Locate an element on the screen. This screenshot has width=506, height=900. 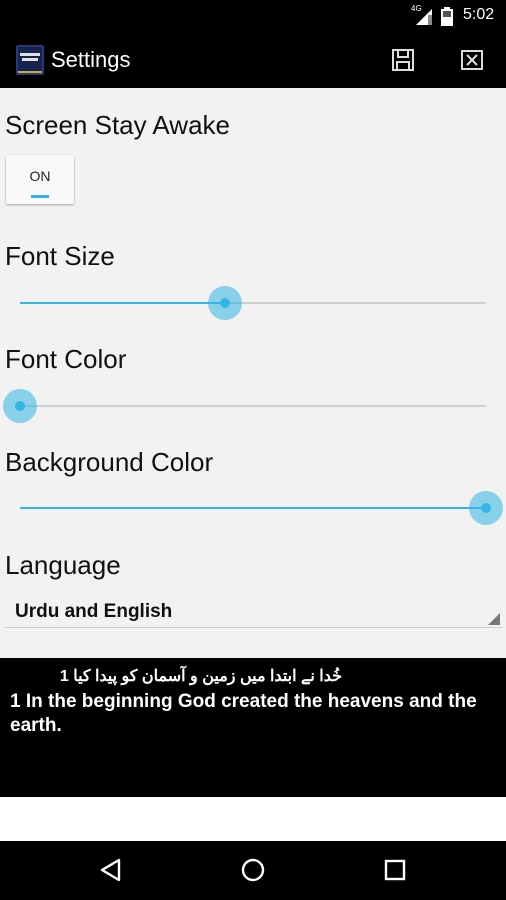
signal-icon is located at coordinates (424, 17).